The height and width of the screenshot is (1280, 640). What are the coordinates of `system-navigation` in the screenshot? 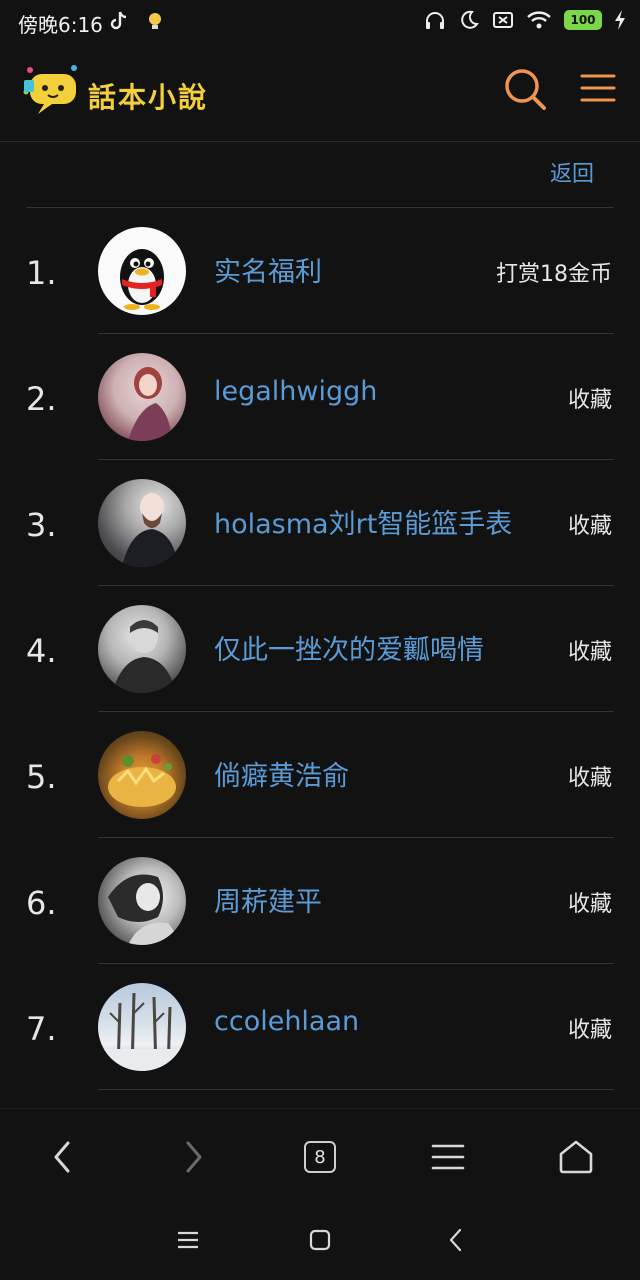 It's located at (320, 1240).